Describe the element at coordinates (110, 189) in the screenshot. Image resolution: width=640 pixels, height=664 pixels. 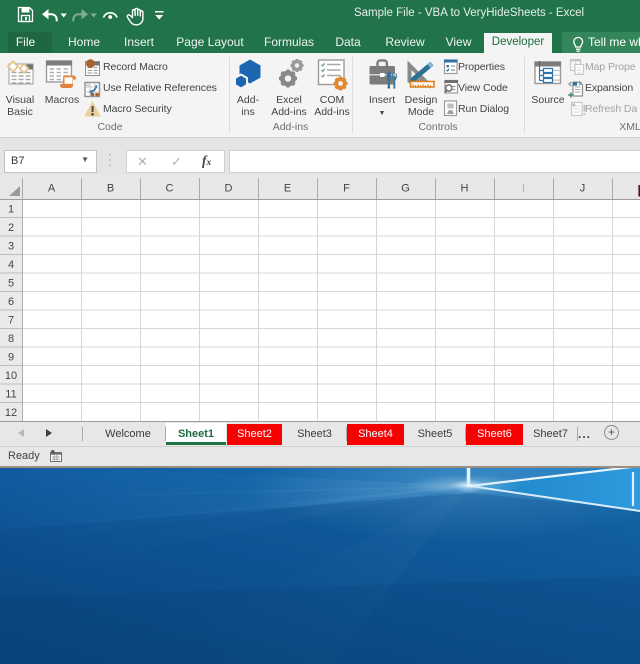
I see `svg-text: B` at that location.